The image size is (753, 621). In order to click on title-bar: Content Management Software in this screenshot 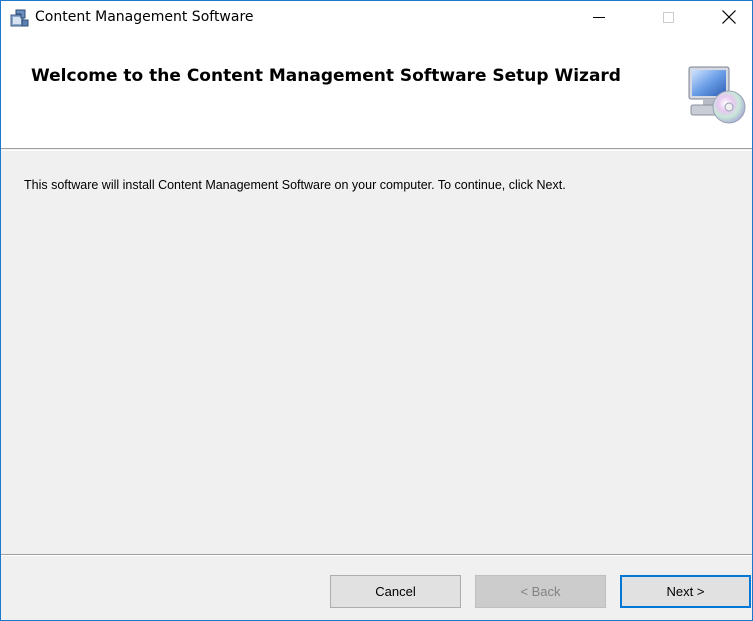, I will do `click(376, 17)`.